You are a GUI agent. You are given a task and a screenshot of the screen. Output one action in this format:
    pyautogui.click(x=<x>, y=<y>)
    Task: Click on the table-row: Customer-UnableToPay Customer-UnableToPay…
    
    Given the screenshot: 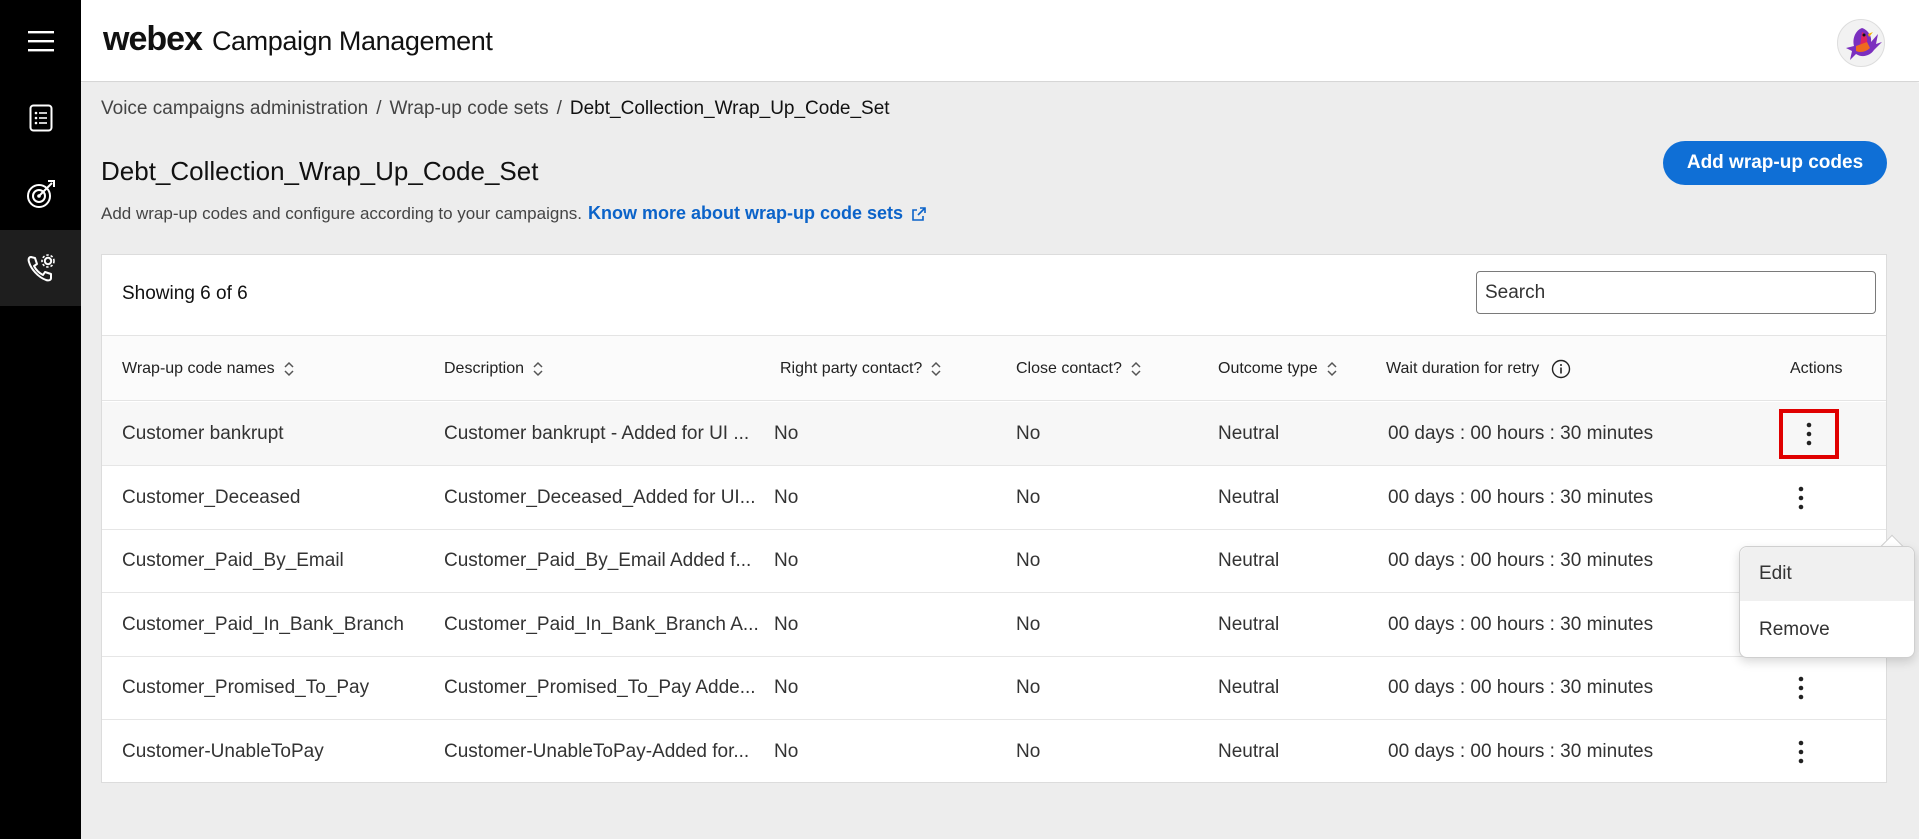 What is the action you would take?
    pyautogui.click(x=994, y=752)
    